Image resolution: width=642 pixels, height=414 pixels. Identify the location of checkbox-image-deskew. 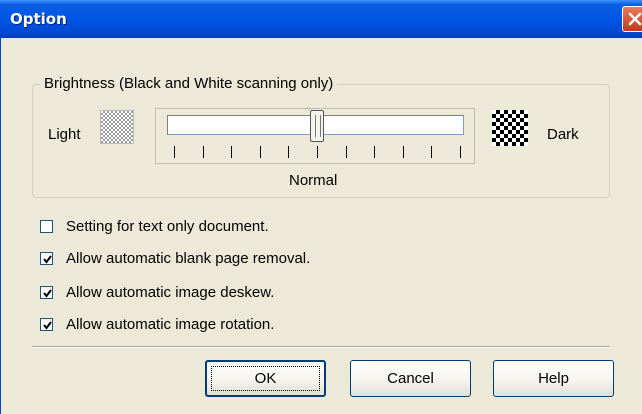
(46, 292).